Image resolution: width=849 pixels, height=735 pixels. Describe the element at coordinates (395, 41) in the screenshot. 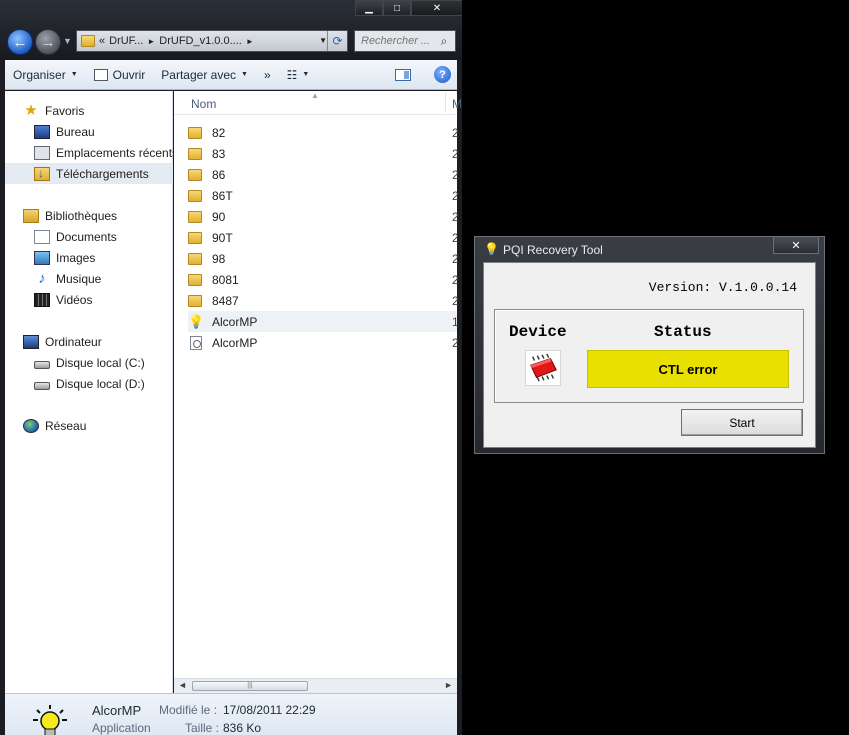

I see `search-input` at that location.